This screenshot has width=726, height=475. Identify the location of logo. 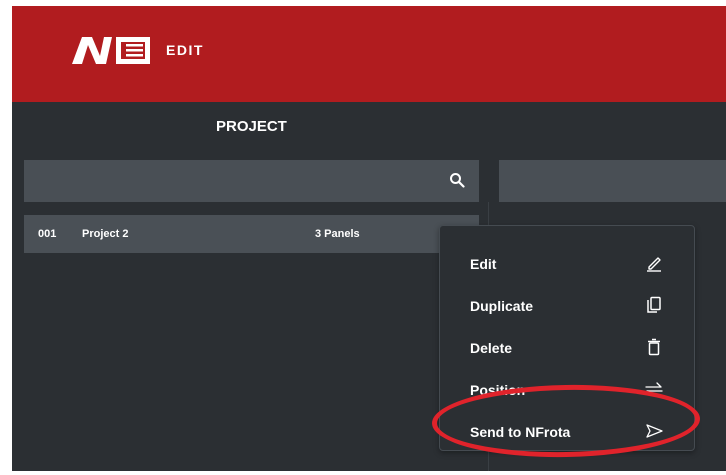
(111, 50).